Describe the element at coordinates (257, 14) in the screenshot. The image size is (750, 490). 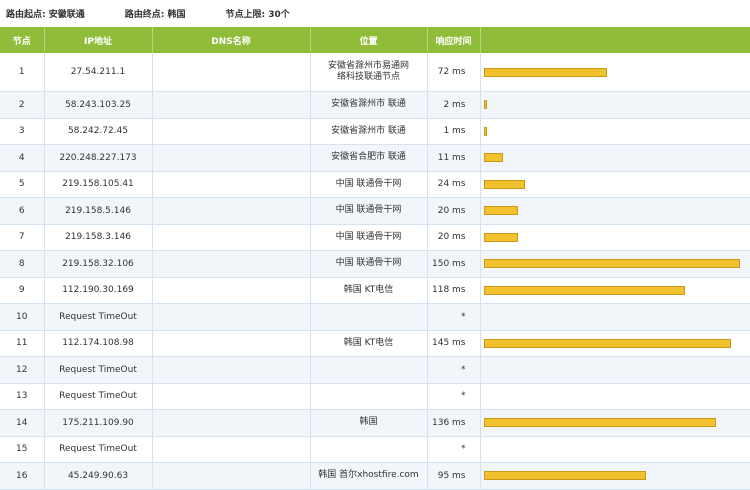
I see `node-limit-label: 节点上限: 30个` at that location.